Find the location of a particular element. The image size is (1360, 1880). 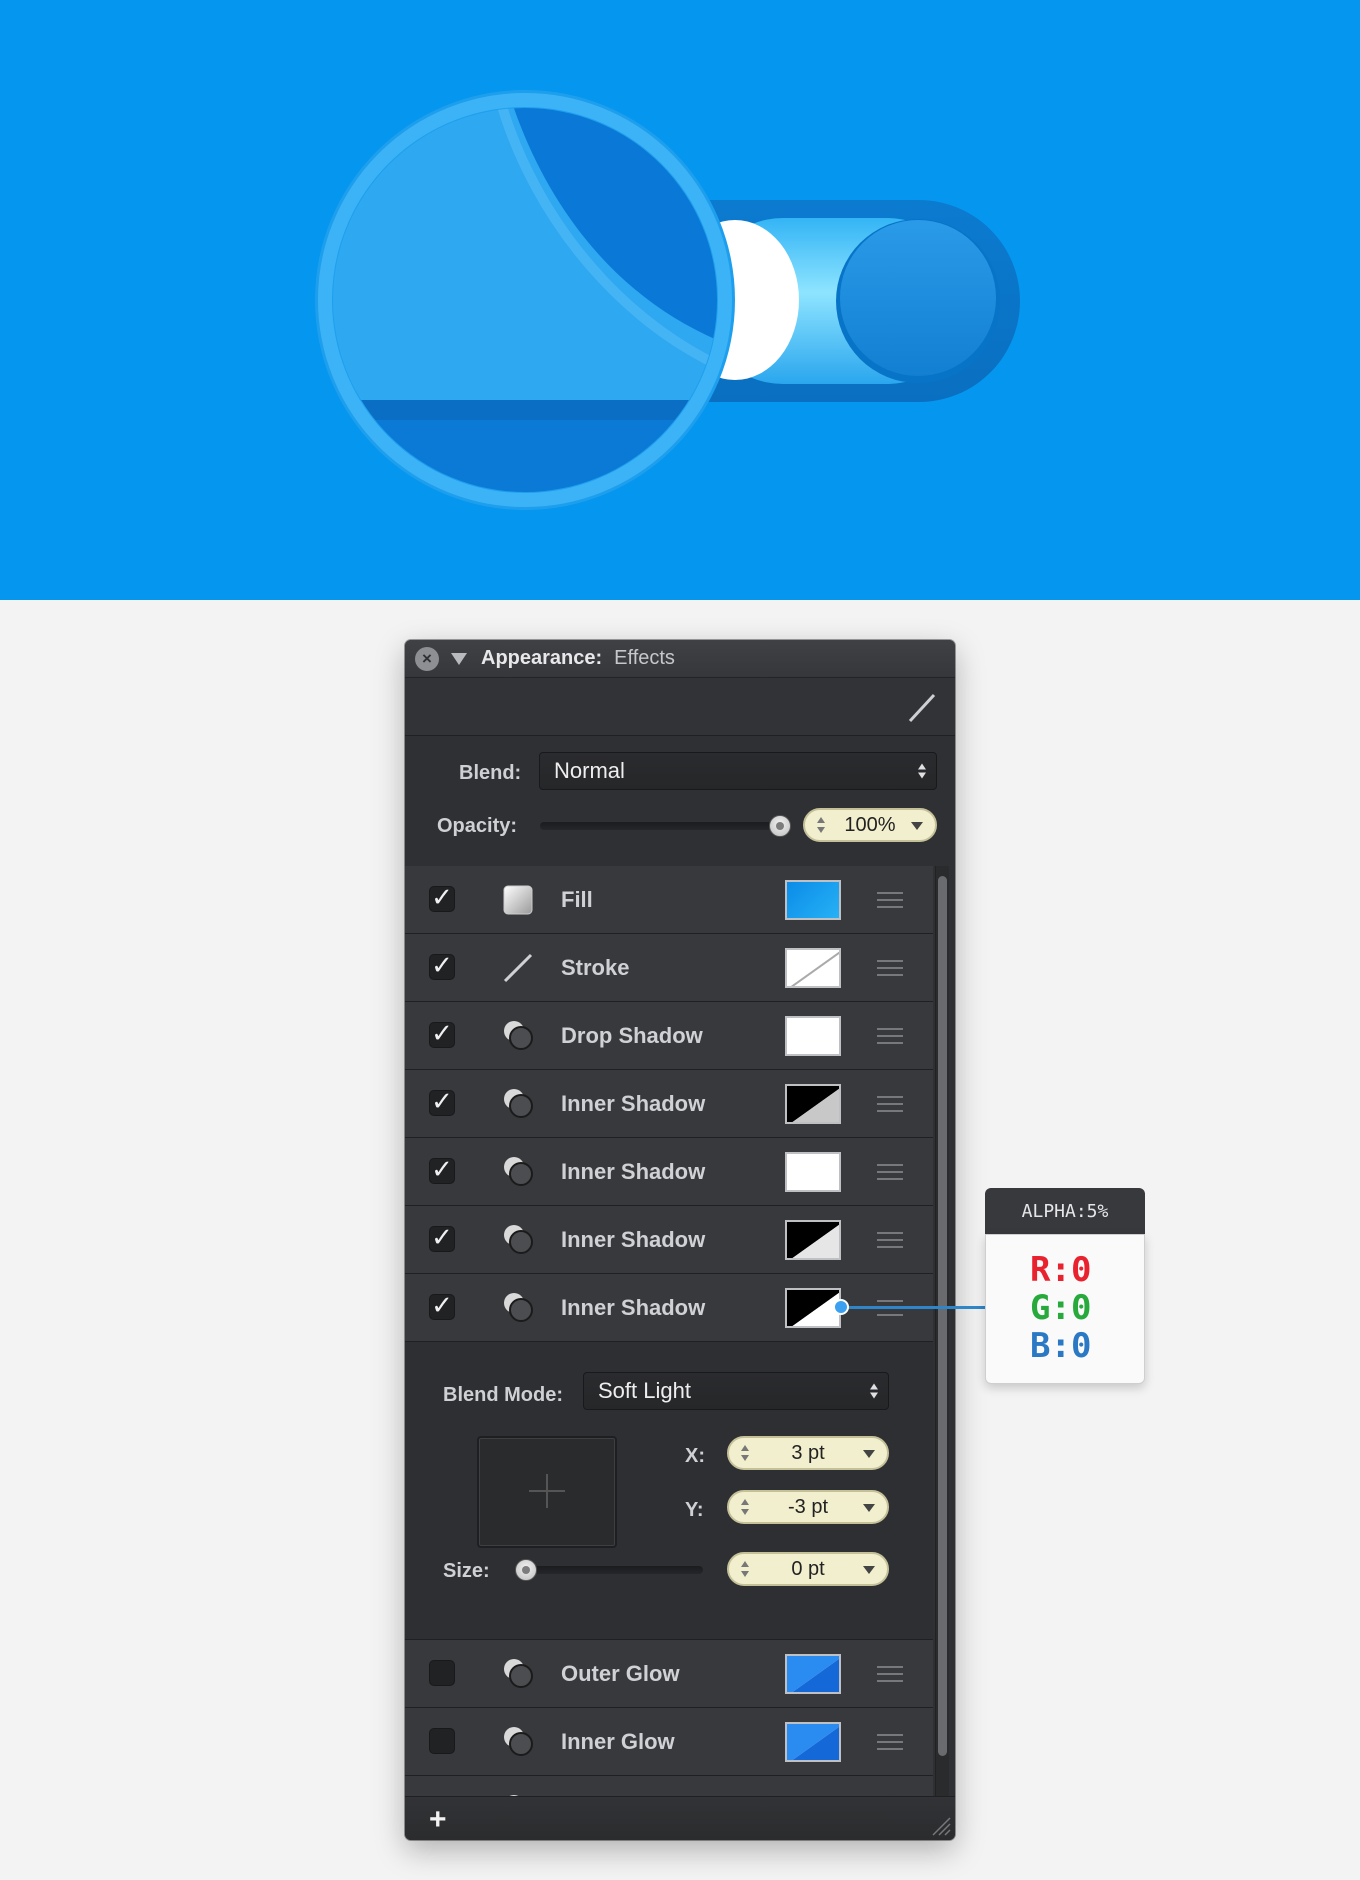

y-label: Y: is located at coordinates (694, 1510).